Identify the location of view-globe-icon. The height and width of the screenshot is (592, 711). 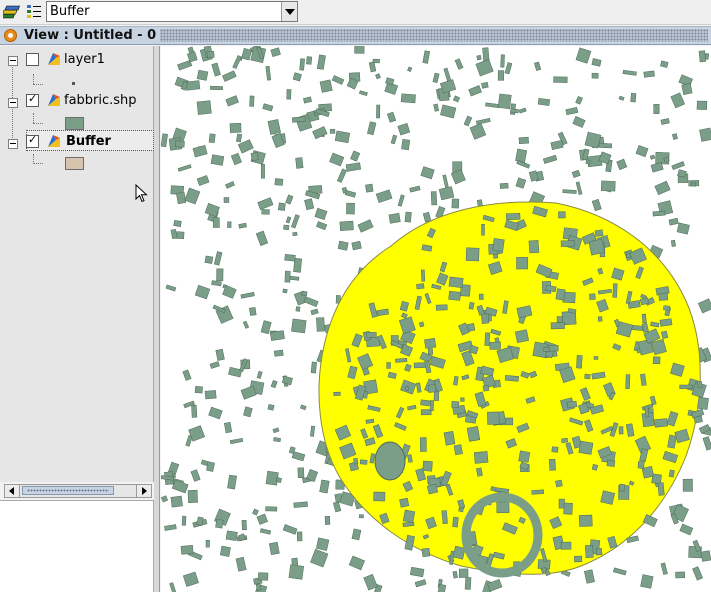
(10, 35).